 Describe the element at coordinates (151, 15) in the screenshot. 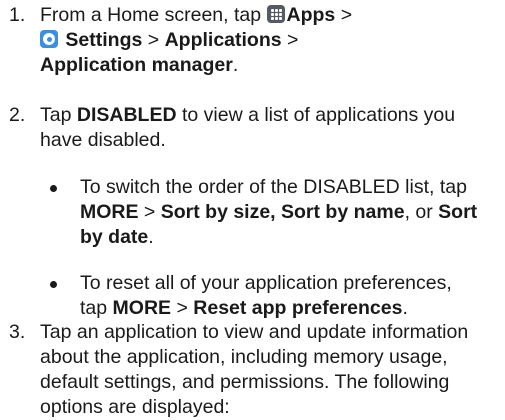

I see `step-text: From a Home screen, tap` at that location.